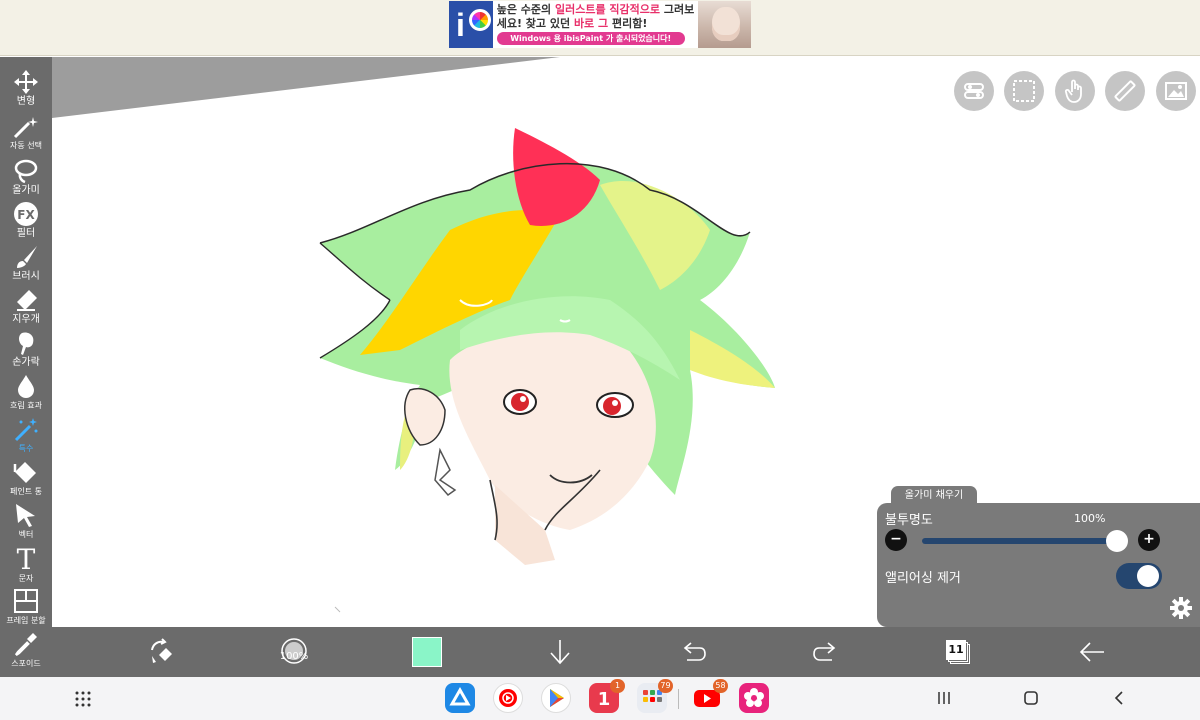  Describe the element at coordinates (26, 82) in the screenshot. I see `move-icon` at that location.